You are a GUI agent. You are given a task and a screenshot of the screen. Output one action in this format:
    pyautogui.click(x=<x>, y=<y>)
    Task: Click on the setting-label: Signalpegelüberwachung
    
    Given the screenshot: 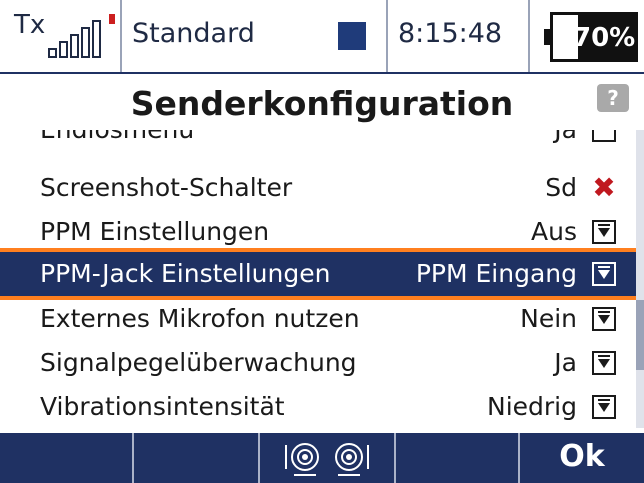 What is the action you would take?
    pyautogui.click(x=198, y=362)
    